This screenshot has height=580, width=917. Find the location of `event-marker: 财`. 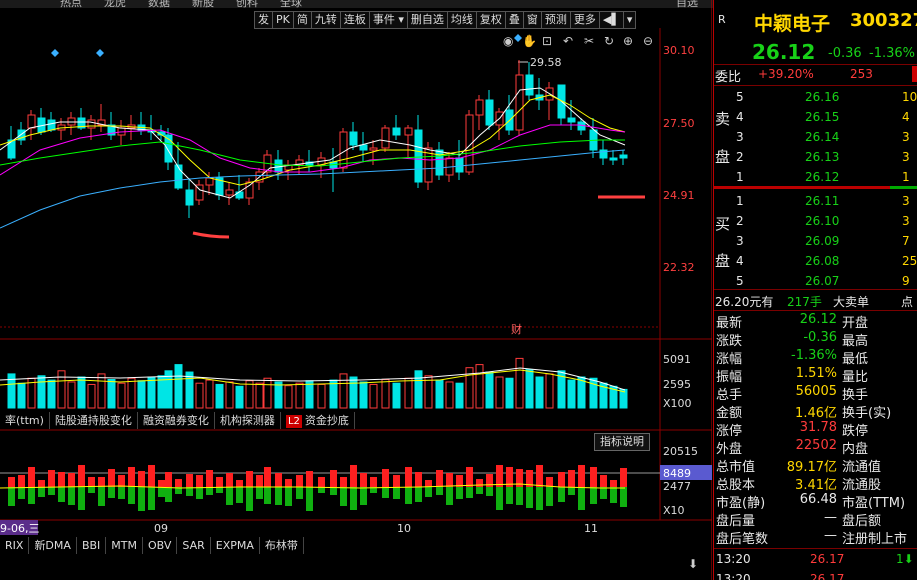

event-marker: 财 is located at coordinates (516, 329).